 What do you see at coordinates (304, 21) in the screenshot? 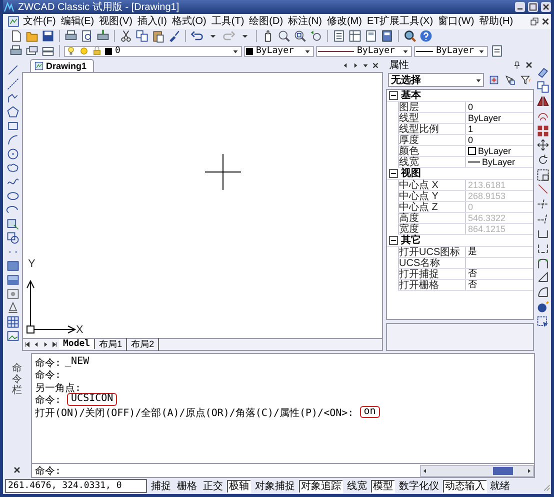
I see `menu-item: 标注(N)` at bounding box center [304, 21].